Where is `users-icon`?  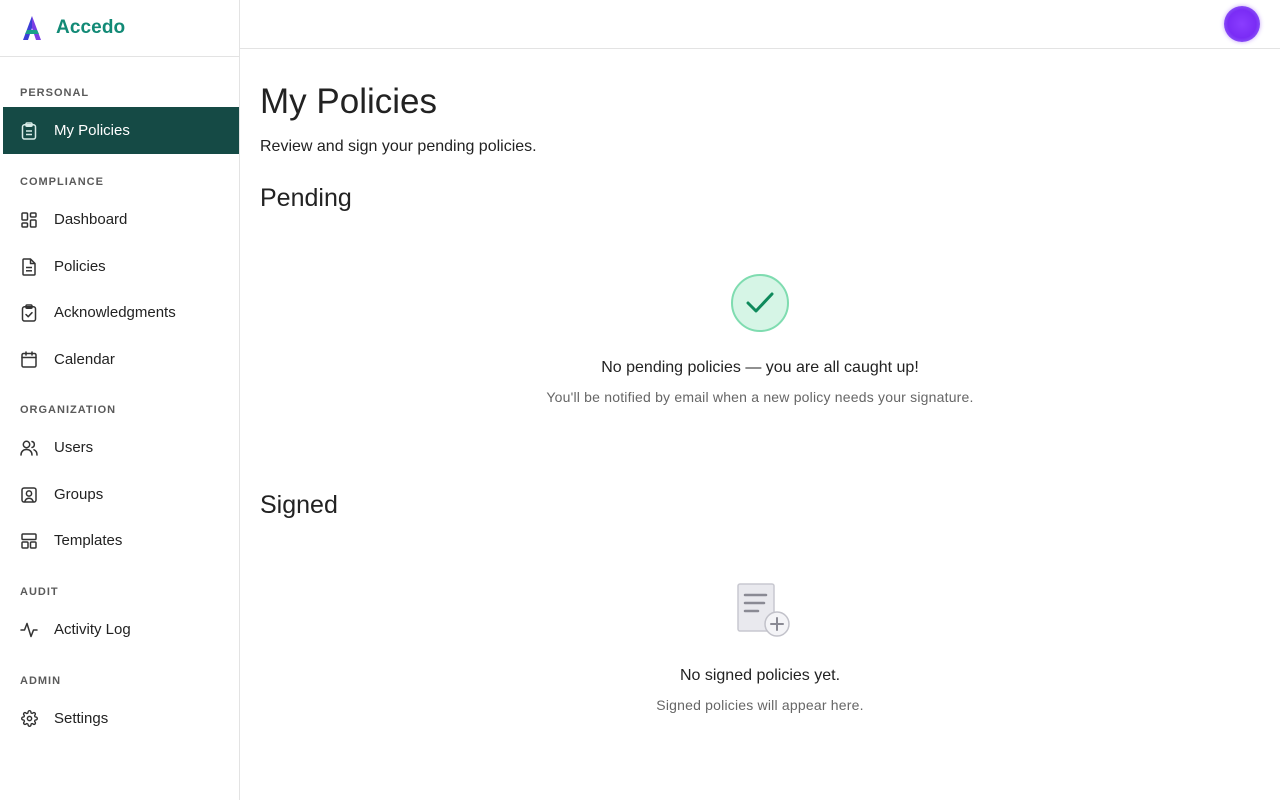
users-icon is located at coordinates (29, 448).